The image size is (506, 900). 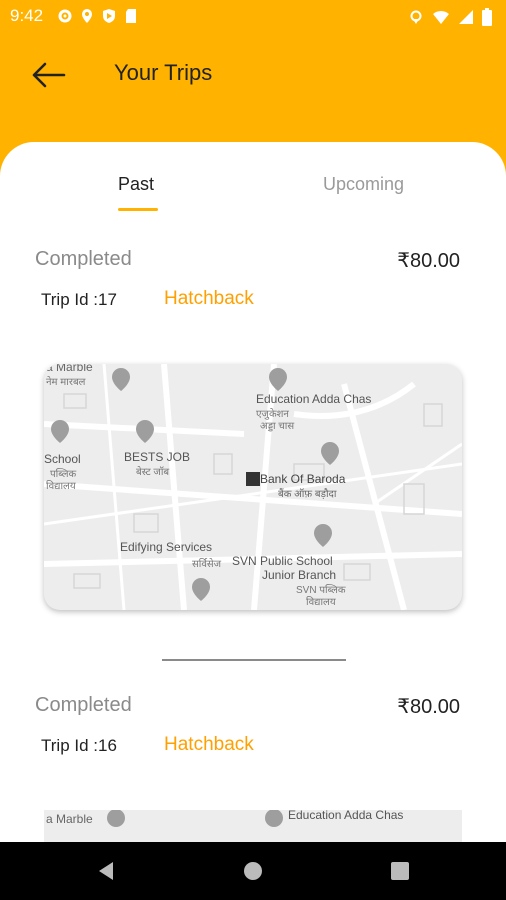 I want to click on map-label-bank: Bank Of Baroda, so click(x=303, y=479).